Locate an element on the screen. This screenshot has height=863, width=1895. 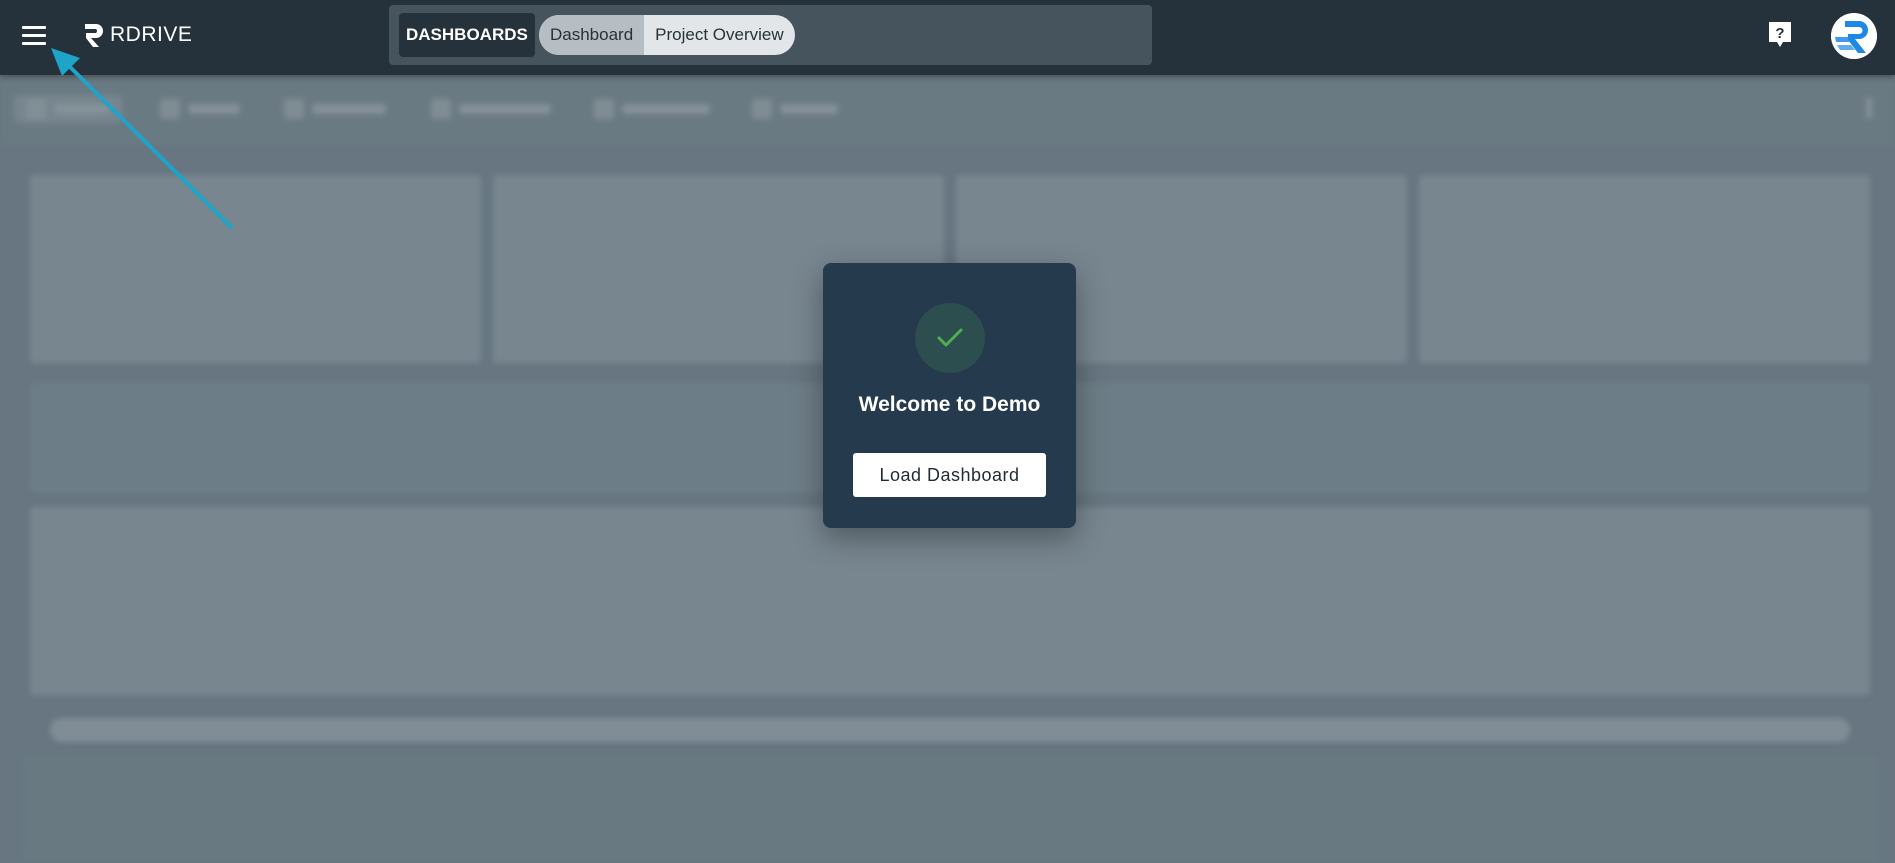
hamburger-menu-icon is located at coordinates (34, 35).